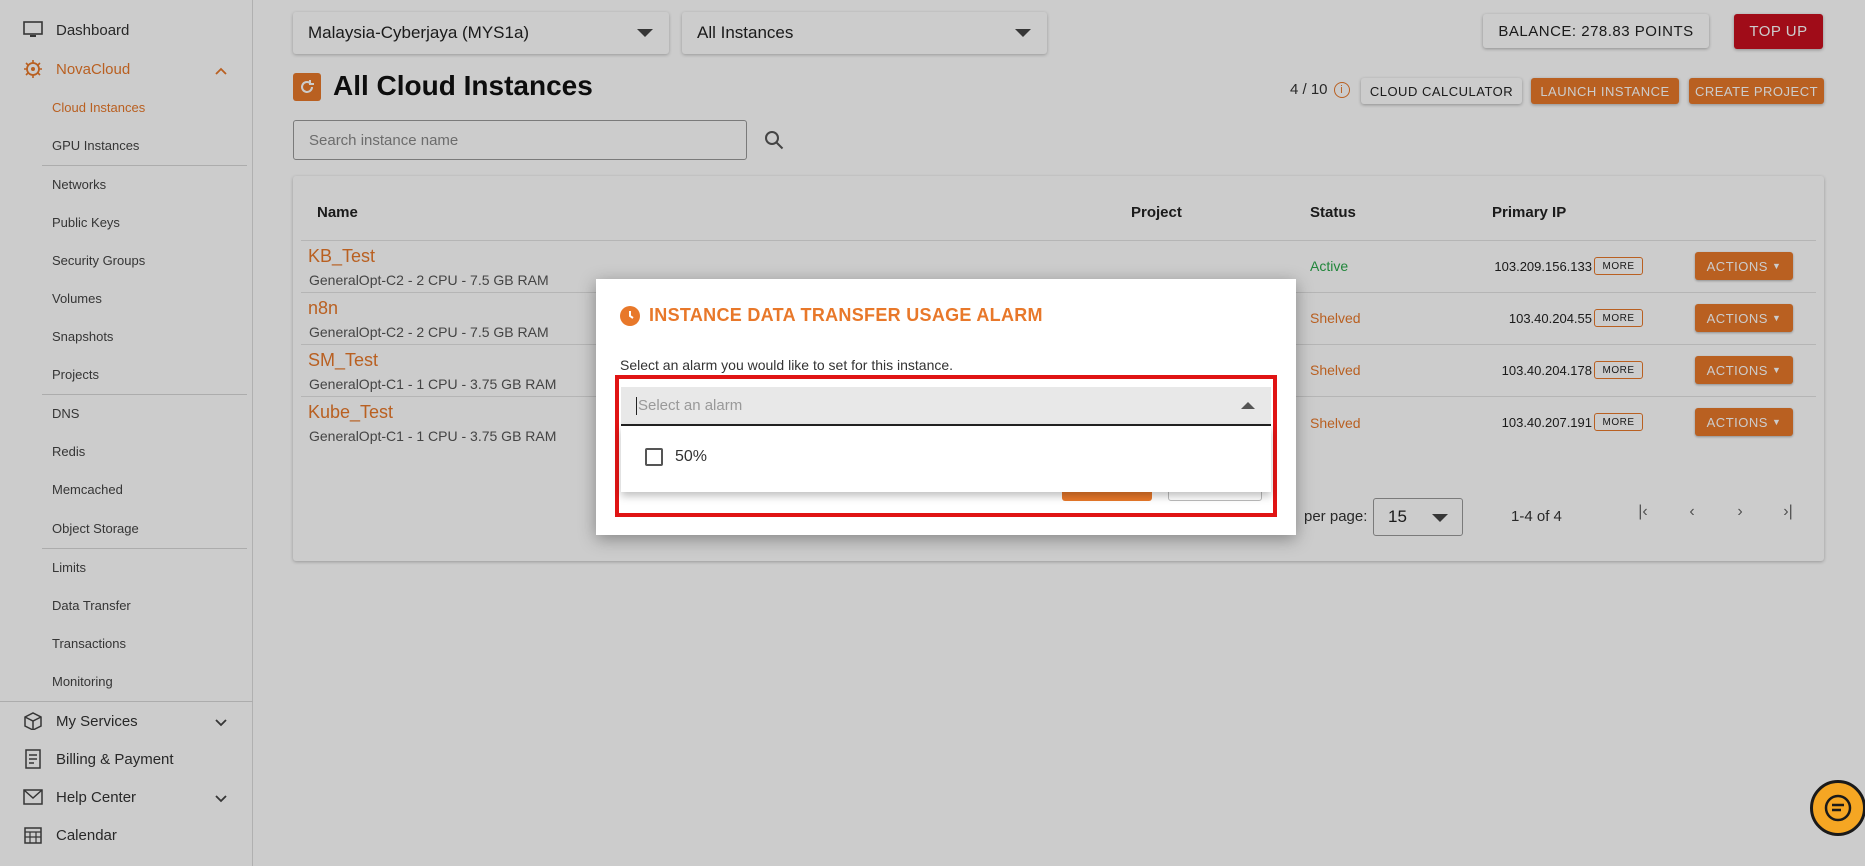  I want to click on dialog-title: INSTANCE DATA TRANSFER USAGE ALARM, so click(831, 315).